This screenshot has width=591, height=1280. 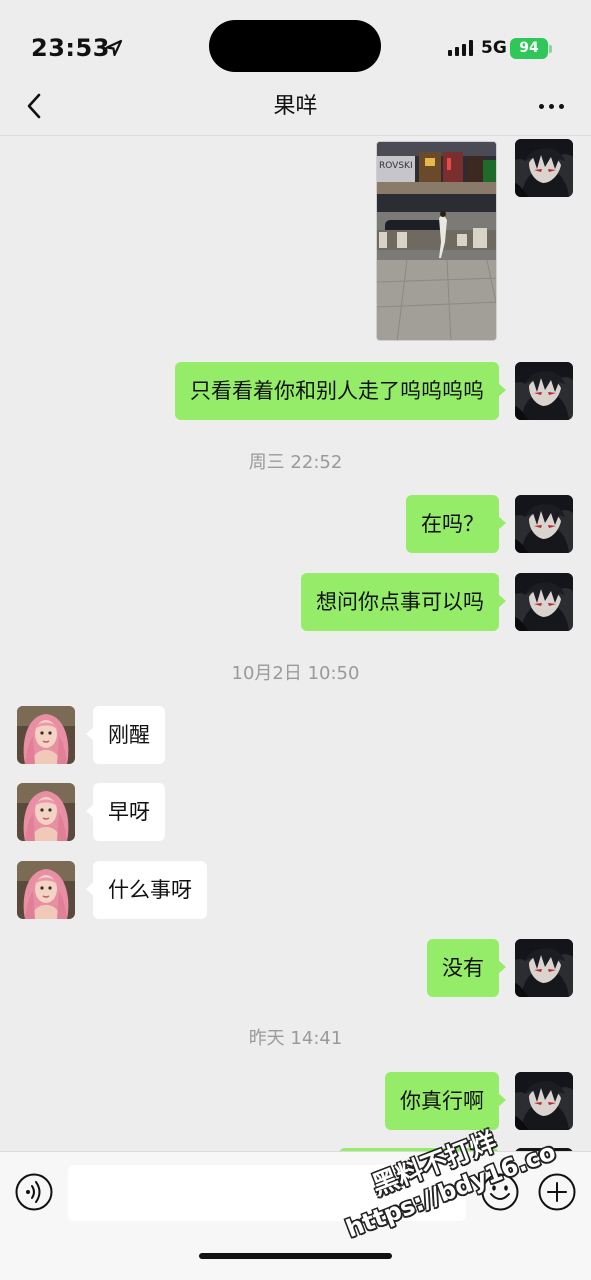 What do you see at coordinates (557, 1192) in the screenshot?
I see `plus-icon` at bounding box center [557, 1192].